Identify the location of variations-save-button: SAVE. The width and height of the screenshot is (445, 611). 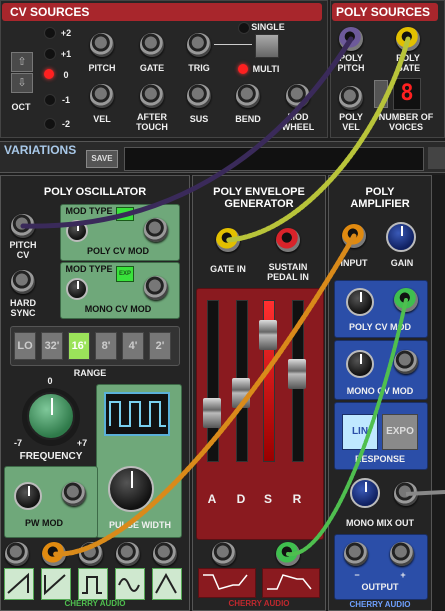
(102, 159).